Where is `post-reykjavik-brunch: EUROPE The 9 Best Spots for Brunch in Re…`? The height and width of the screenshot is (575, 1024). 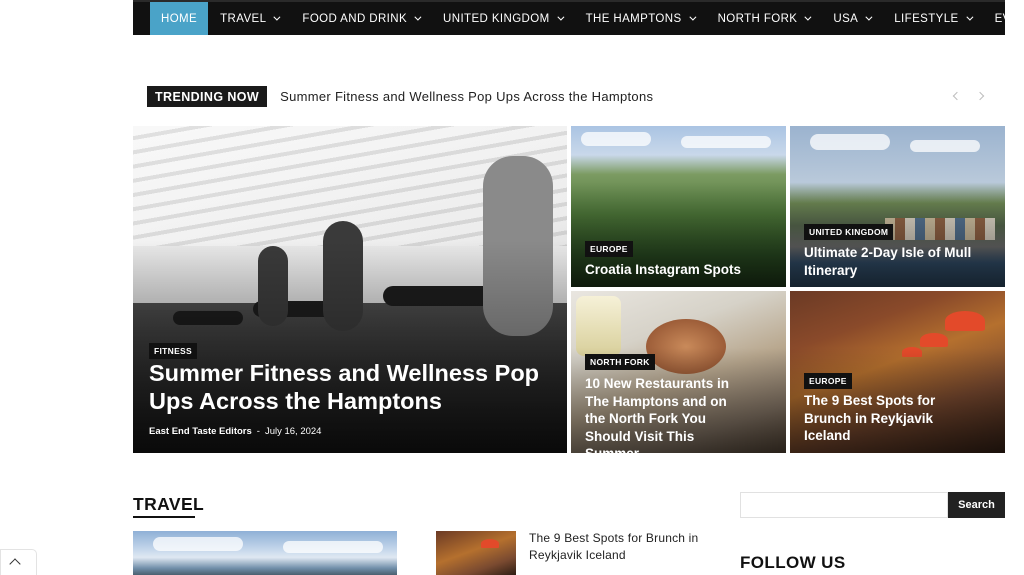
post-reykjavik-brunch: EUROPE The 9 Best Spots for Brunch in Re… is located at coordinates (897, 372).